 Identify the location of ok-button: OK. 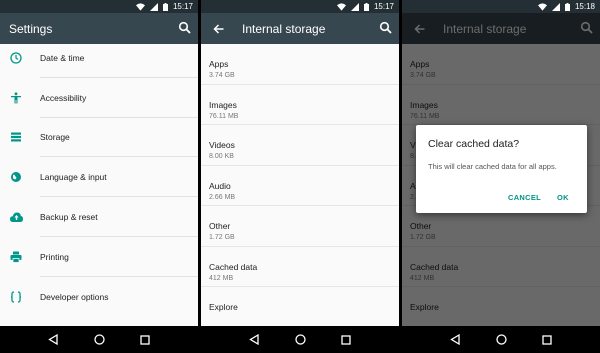
(563, 197).